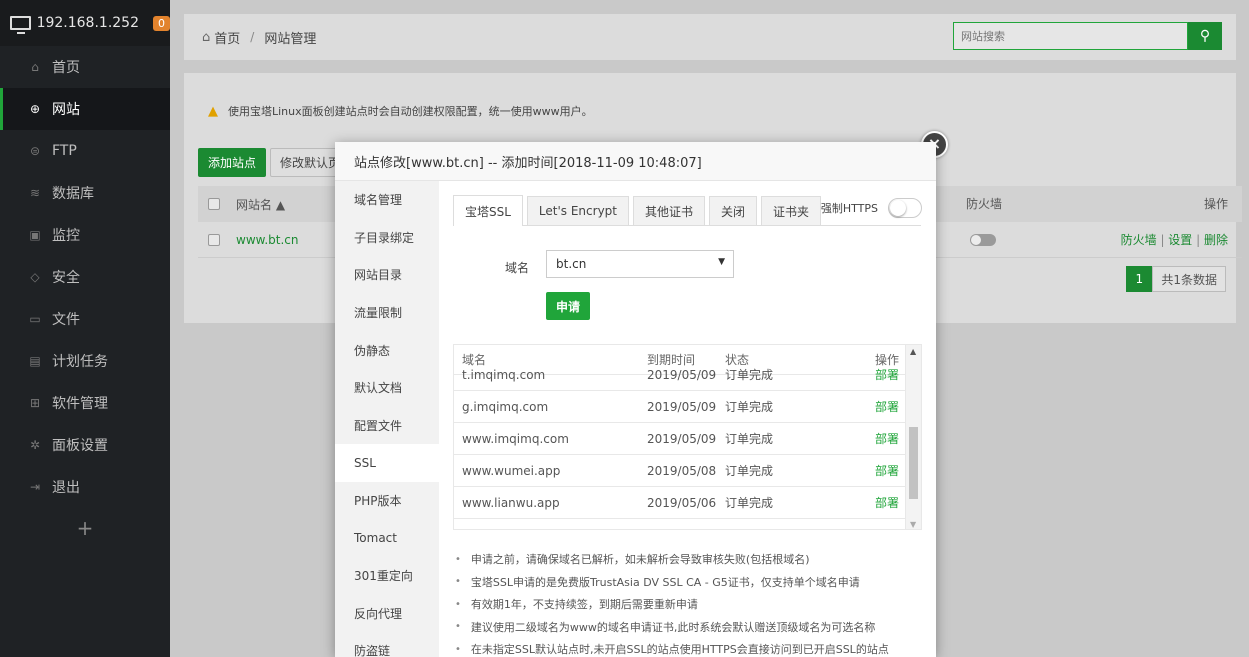  What do you see at coordinates (66, 488) in the screenshot?
I see `sidebar-item-label: 退出` at bounding box center [66, 488].